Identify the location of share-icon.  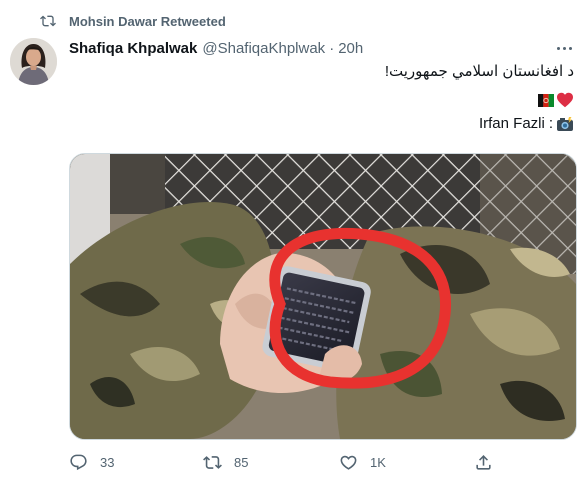
(483, 462).